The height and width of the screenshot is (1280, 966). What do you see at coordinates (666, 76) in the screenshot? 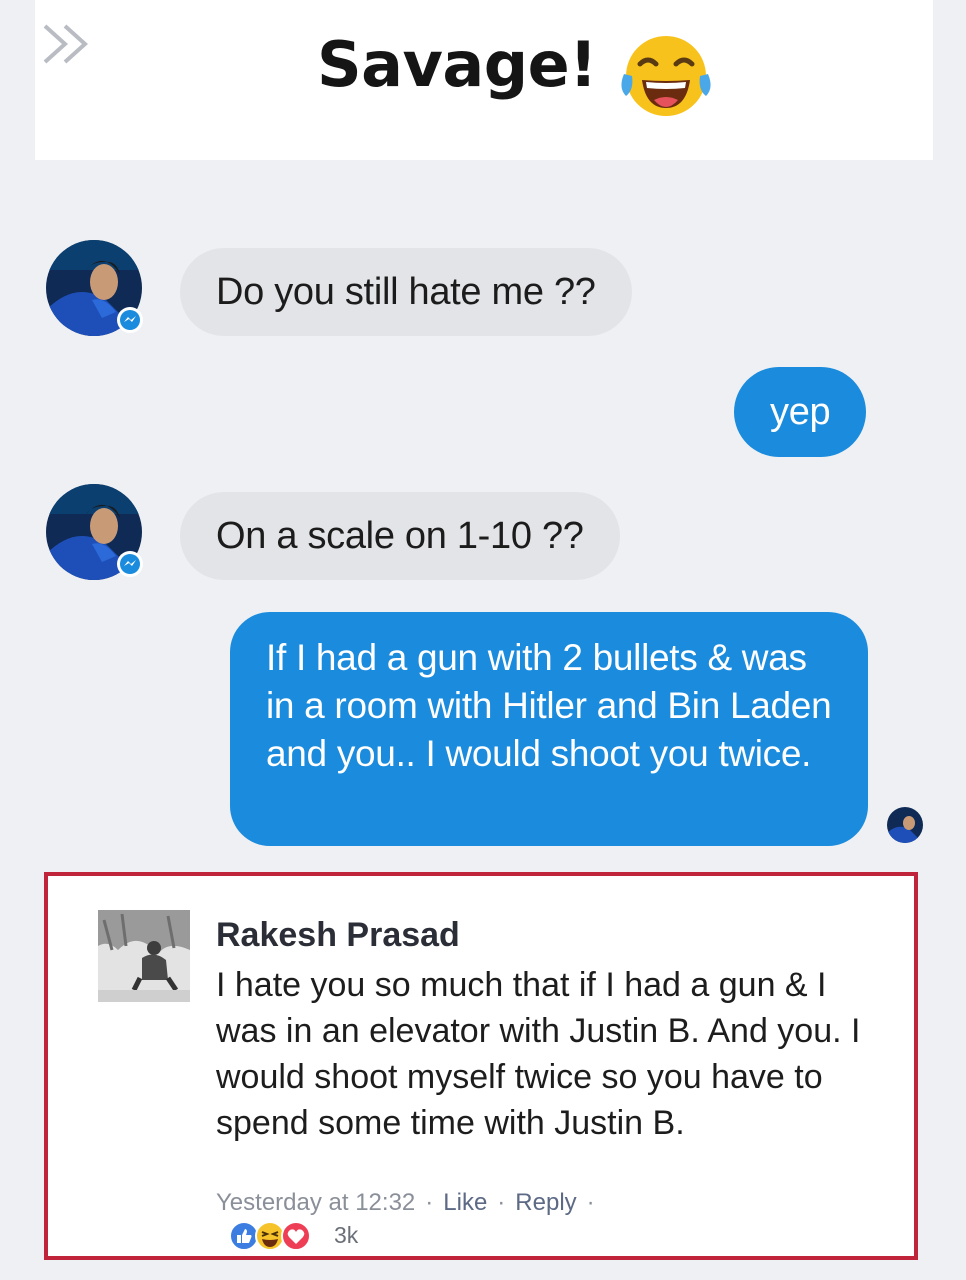
I see `tears-of-joy-icon` at bounding box center [666, 76].